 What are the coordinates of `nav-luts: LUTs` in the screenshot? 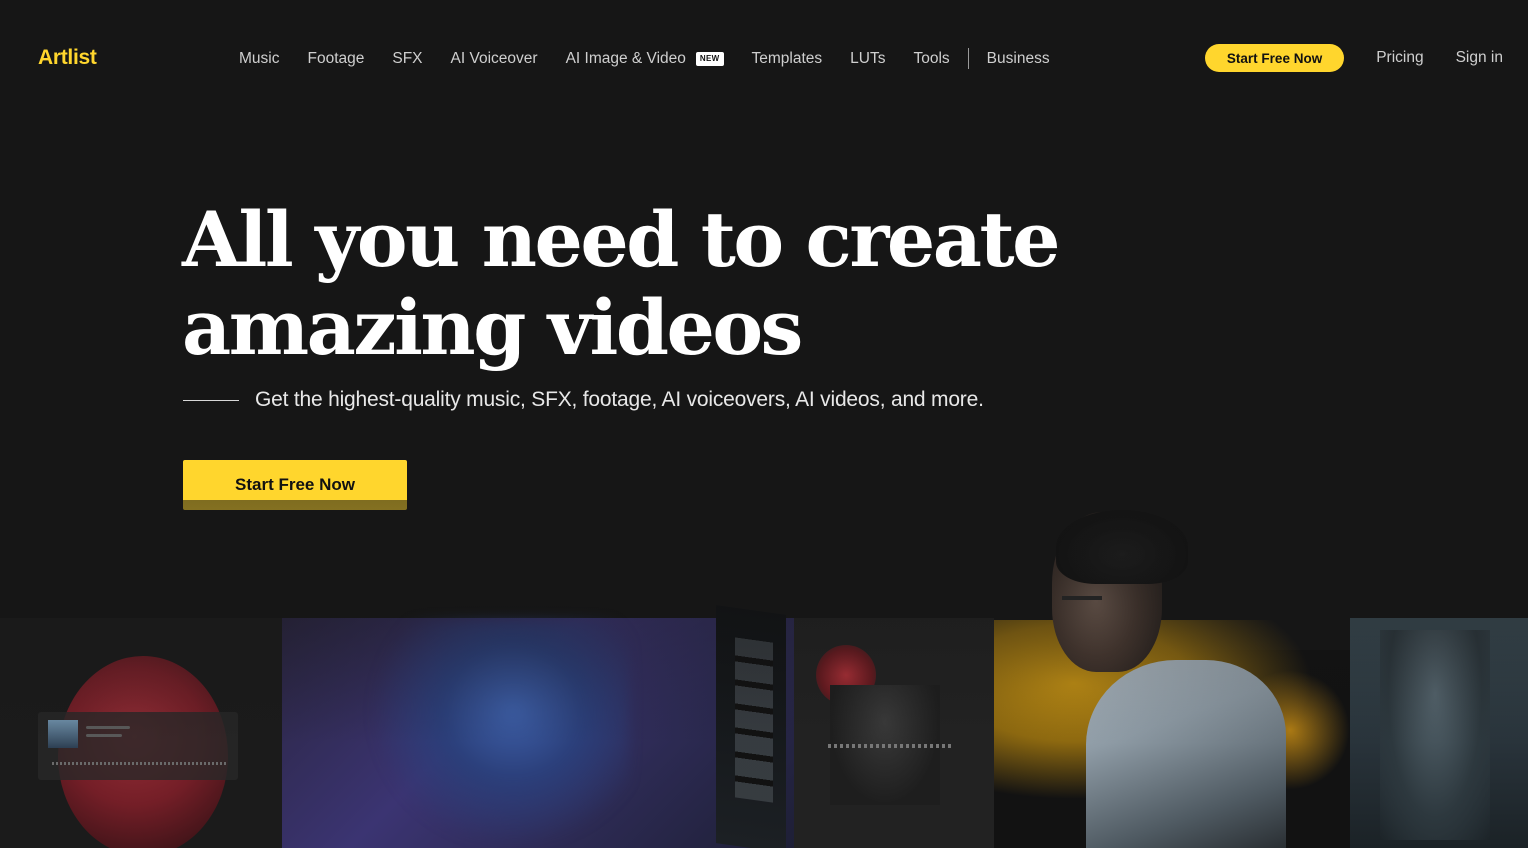 It's located at (867, 59).